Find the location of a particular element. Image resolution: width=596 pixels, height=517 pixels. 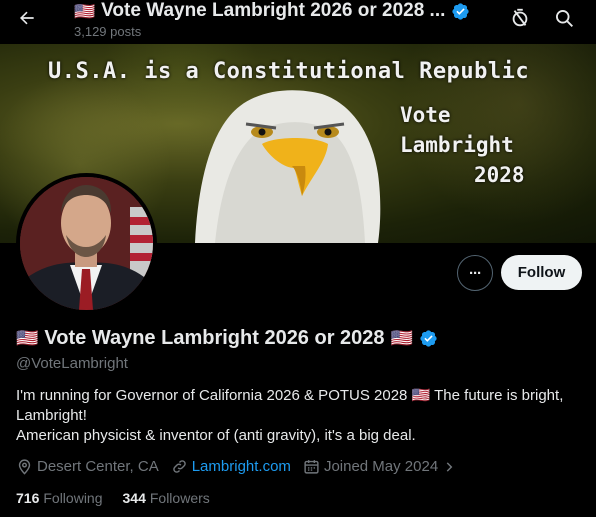

following-label: Following is located at coordinates (73, 498).